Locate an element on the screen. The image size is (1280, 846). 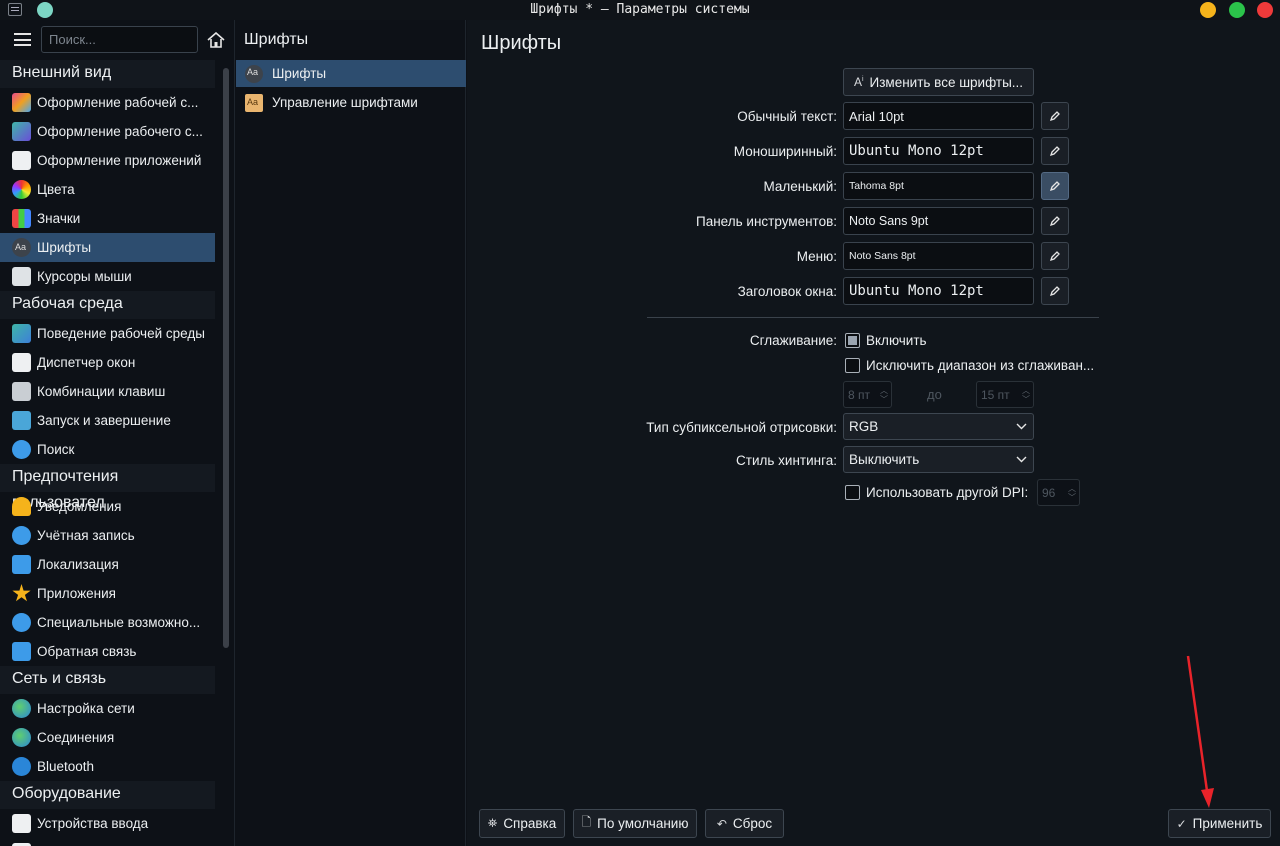
sidebar-item: Приложения is located at coordinates (107, 593).